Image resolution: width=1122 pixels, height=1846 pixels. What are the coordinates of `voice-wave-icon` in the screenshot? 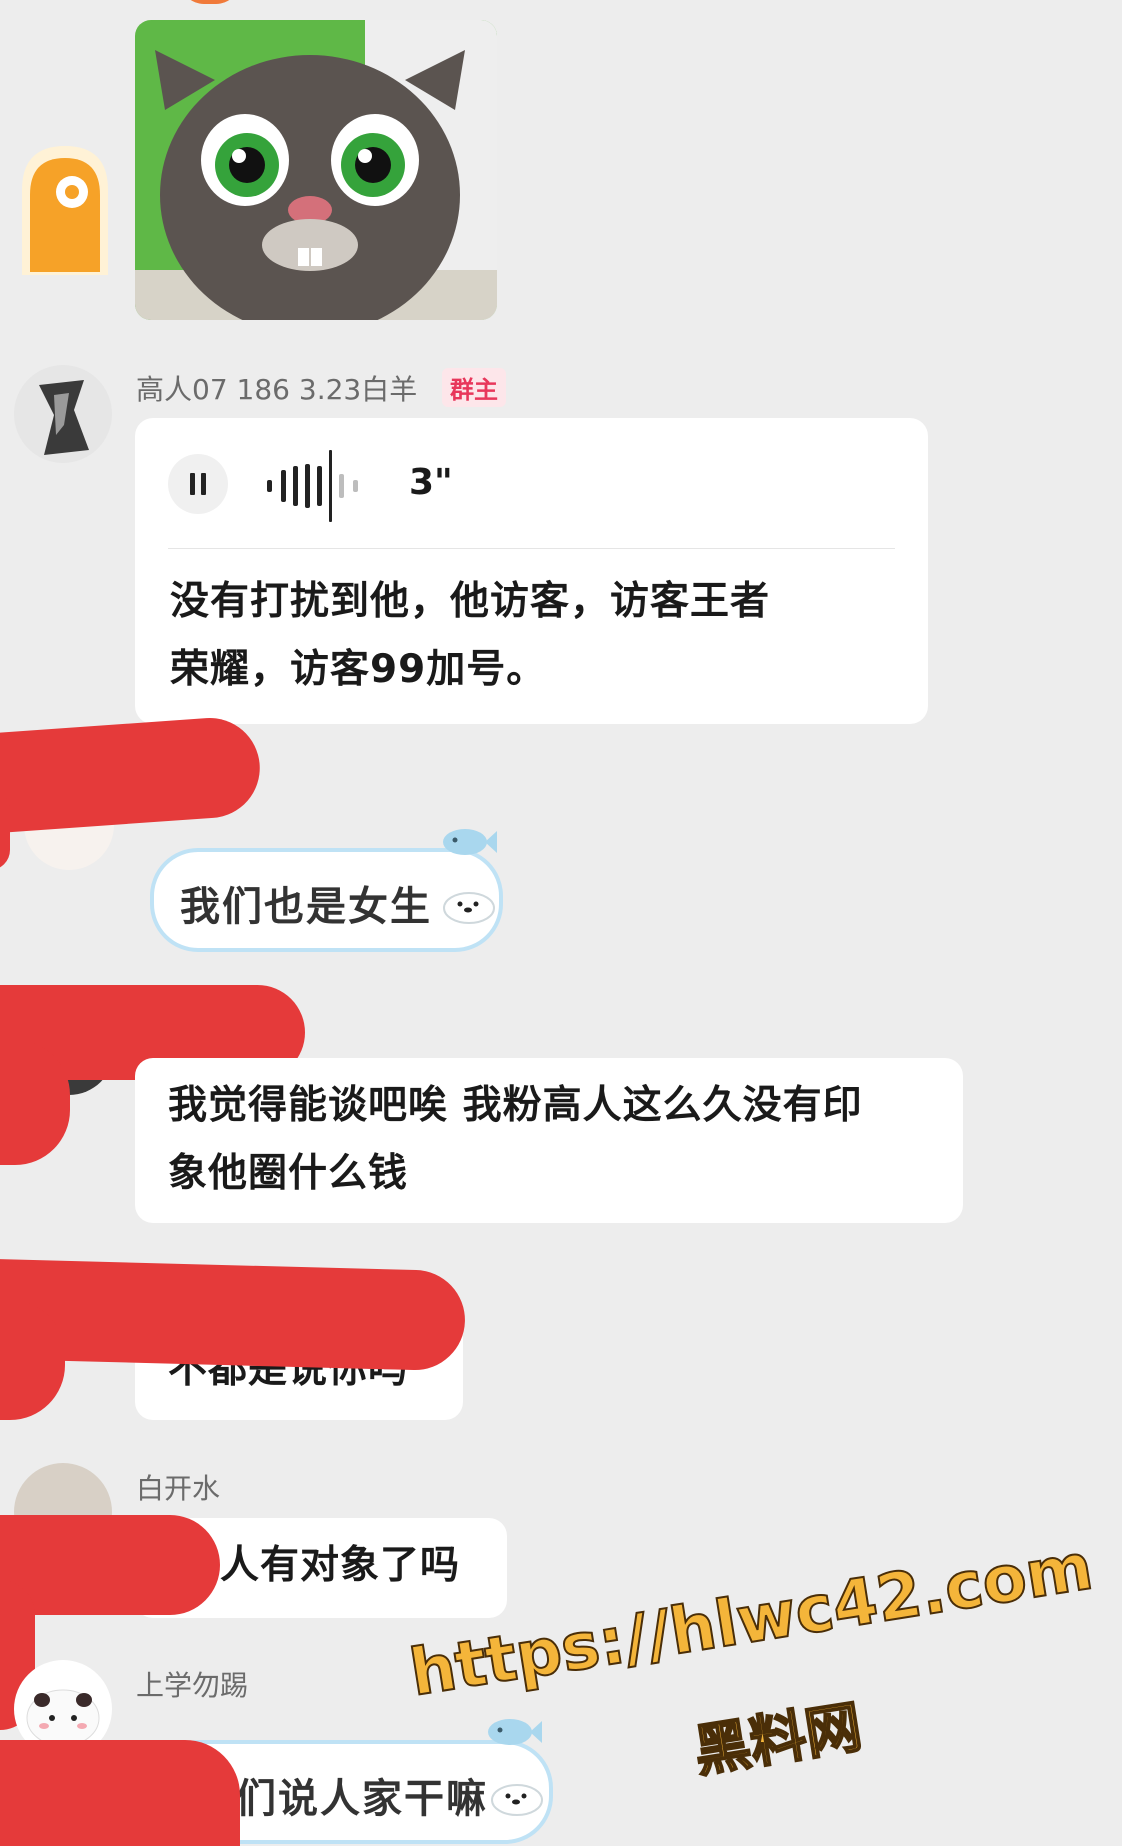 It's located at (312, 486).